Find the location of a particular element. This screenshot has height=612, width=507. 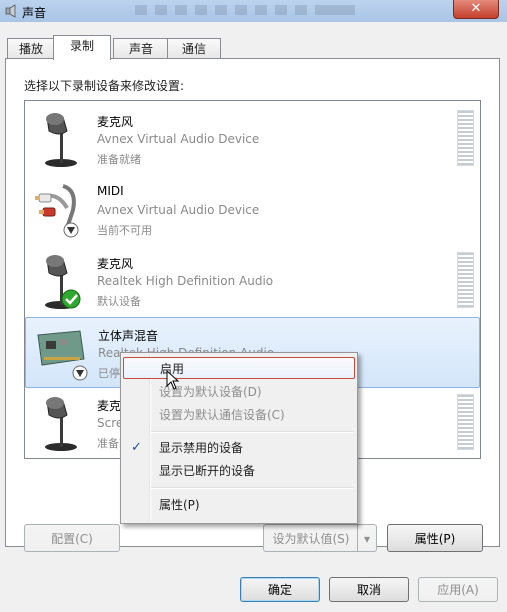

set-default-button: 设为默认值(S) ▾ is located at coordinates (320, 538).